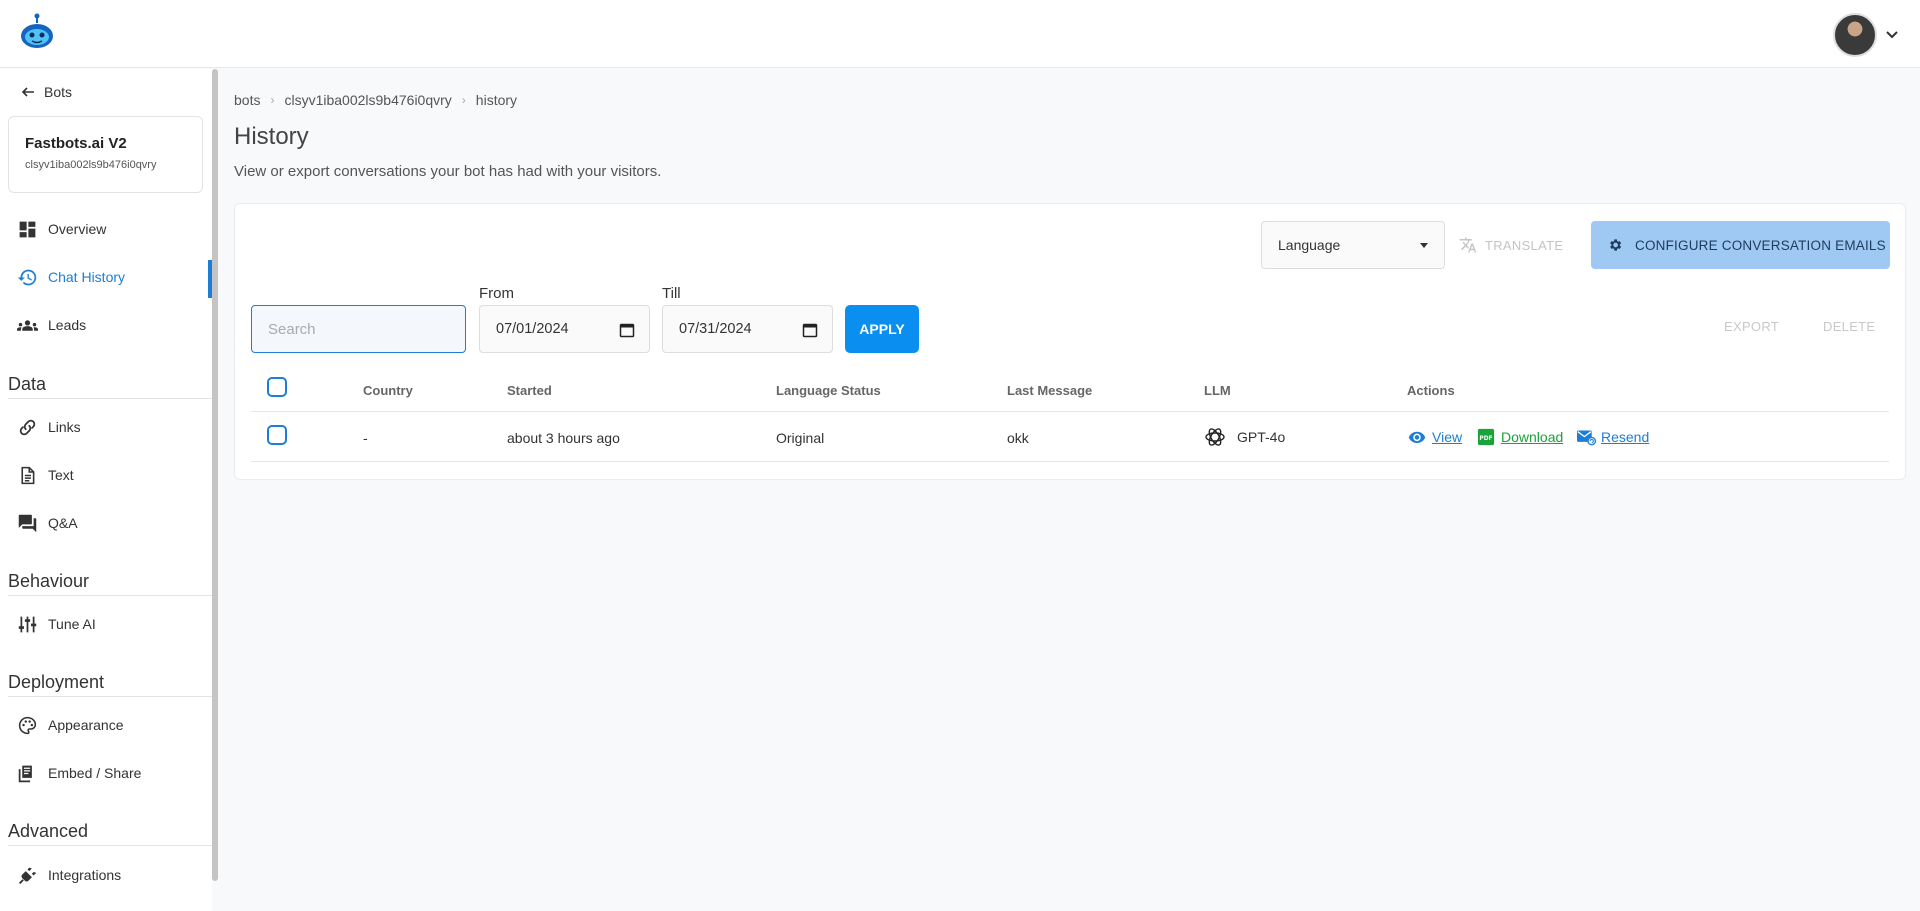 This screenshot has width=1920, height=911. What do you see at coordinates (277, 435) in the screenshot?
I see `row-checkbox` at bounding box center [277, 435].